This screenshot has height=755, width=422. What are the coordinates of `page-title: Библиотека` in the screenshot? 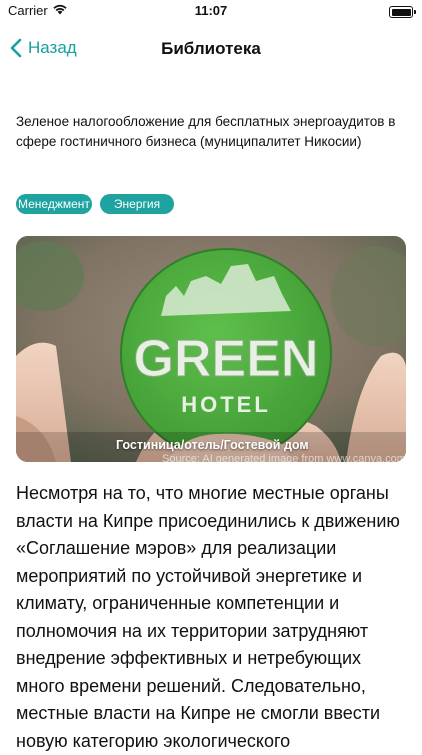 It's located at (211, 48).